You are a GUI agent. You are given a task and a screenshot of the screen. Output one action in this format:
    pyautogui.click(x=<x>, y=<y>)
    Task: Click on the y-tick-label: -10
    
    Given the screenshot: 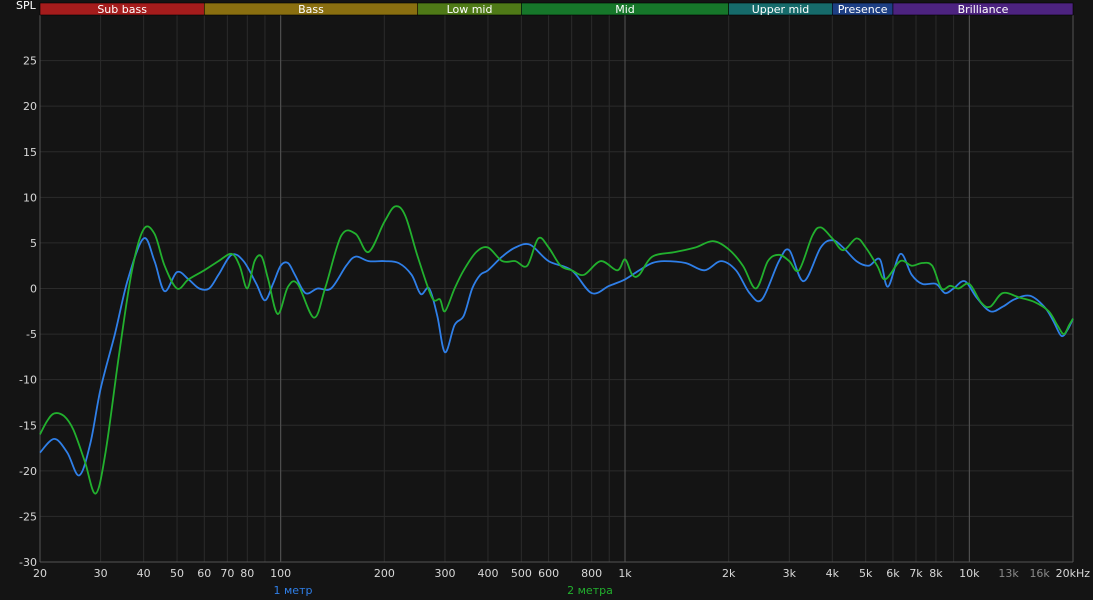 What is the action you would take?
    pyautogui.click(x=28, y=380)
    